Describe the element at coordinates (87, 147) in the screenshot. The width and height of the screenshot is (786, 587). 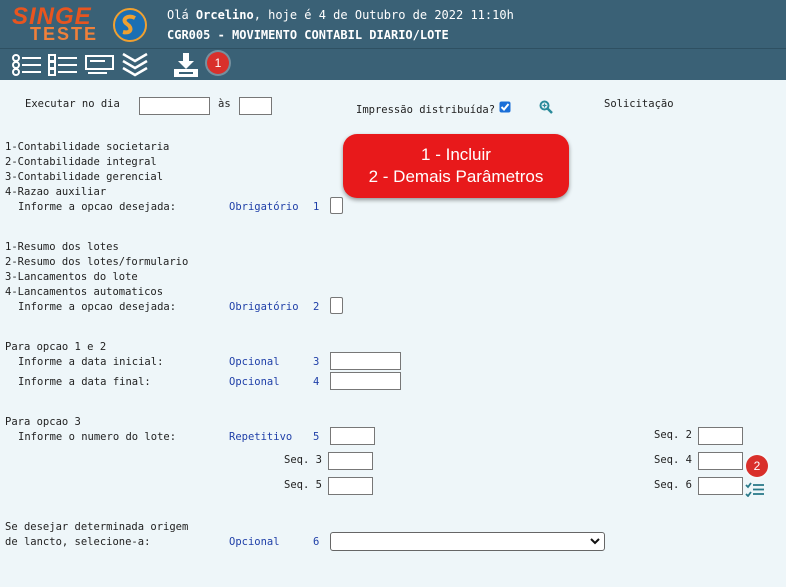
I see `option-item: 1-Contabilidade societaria` at that location.